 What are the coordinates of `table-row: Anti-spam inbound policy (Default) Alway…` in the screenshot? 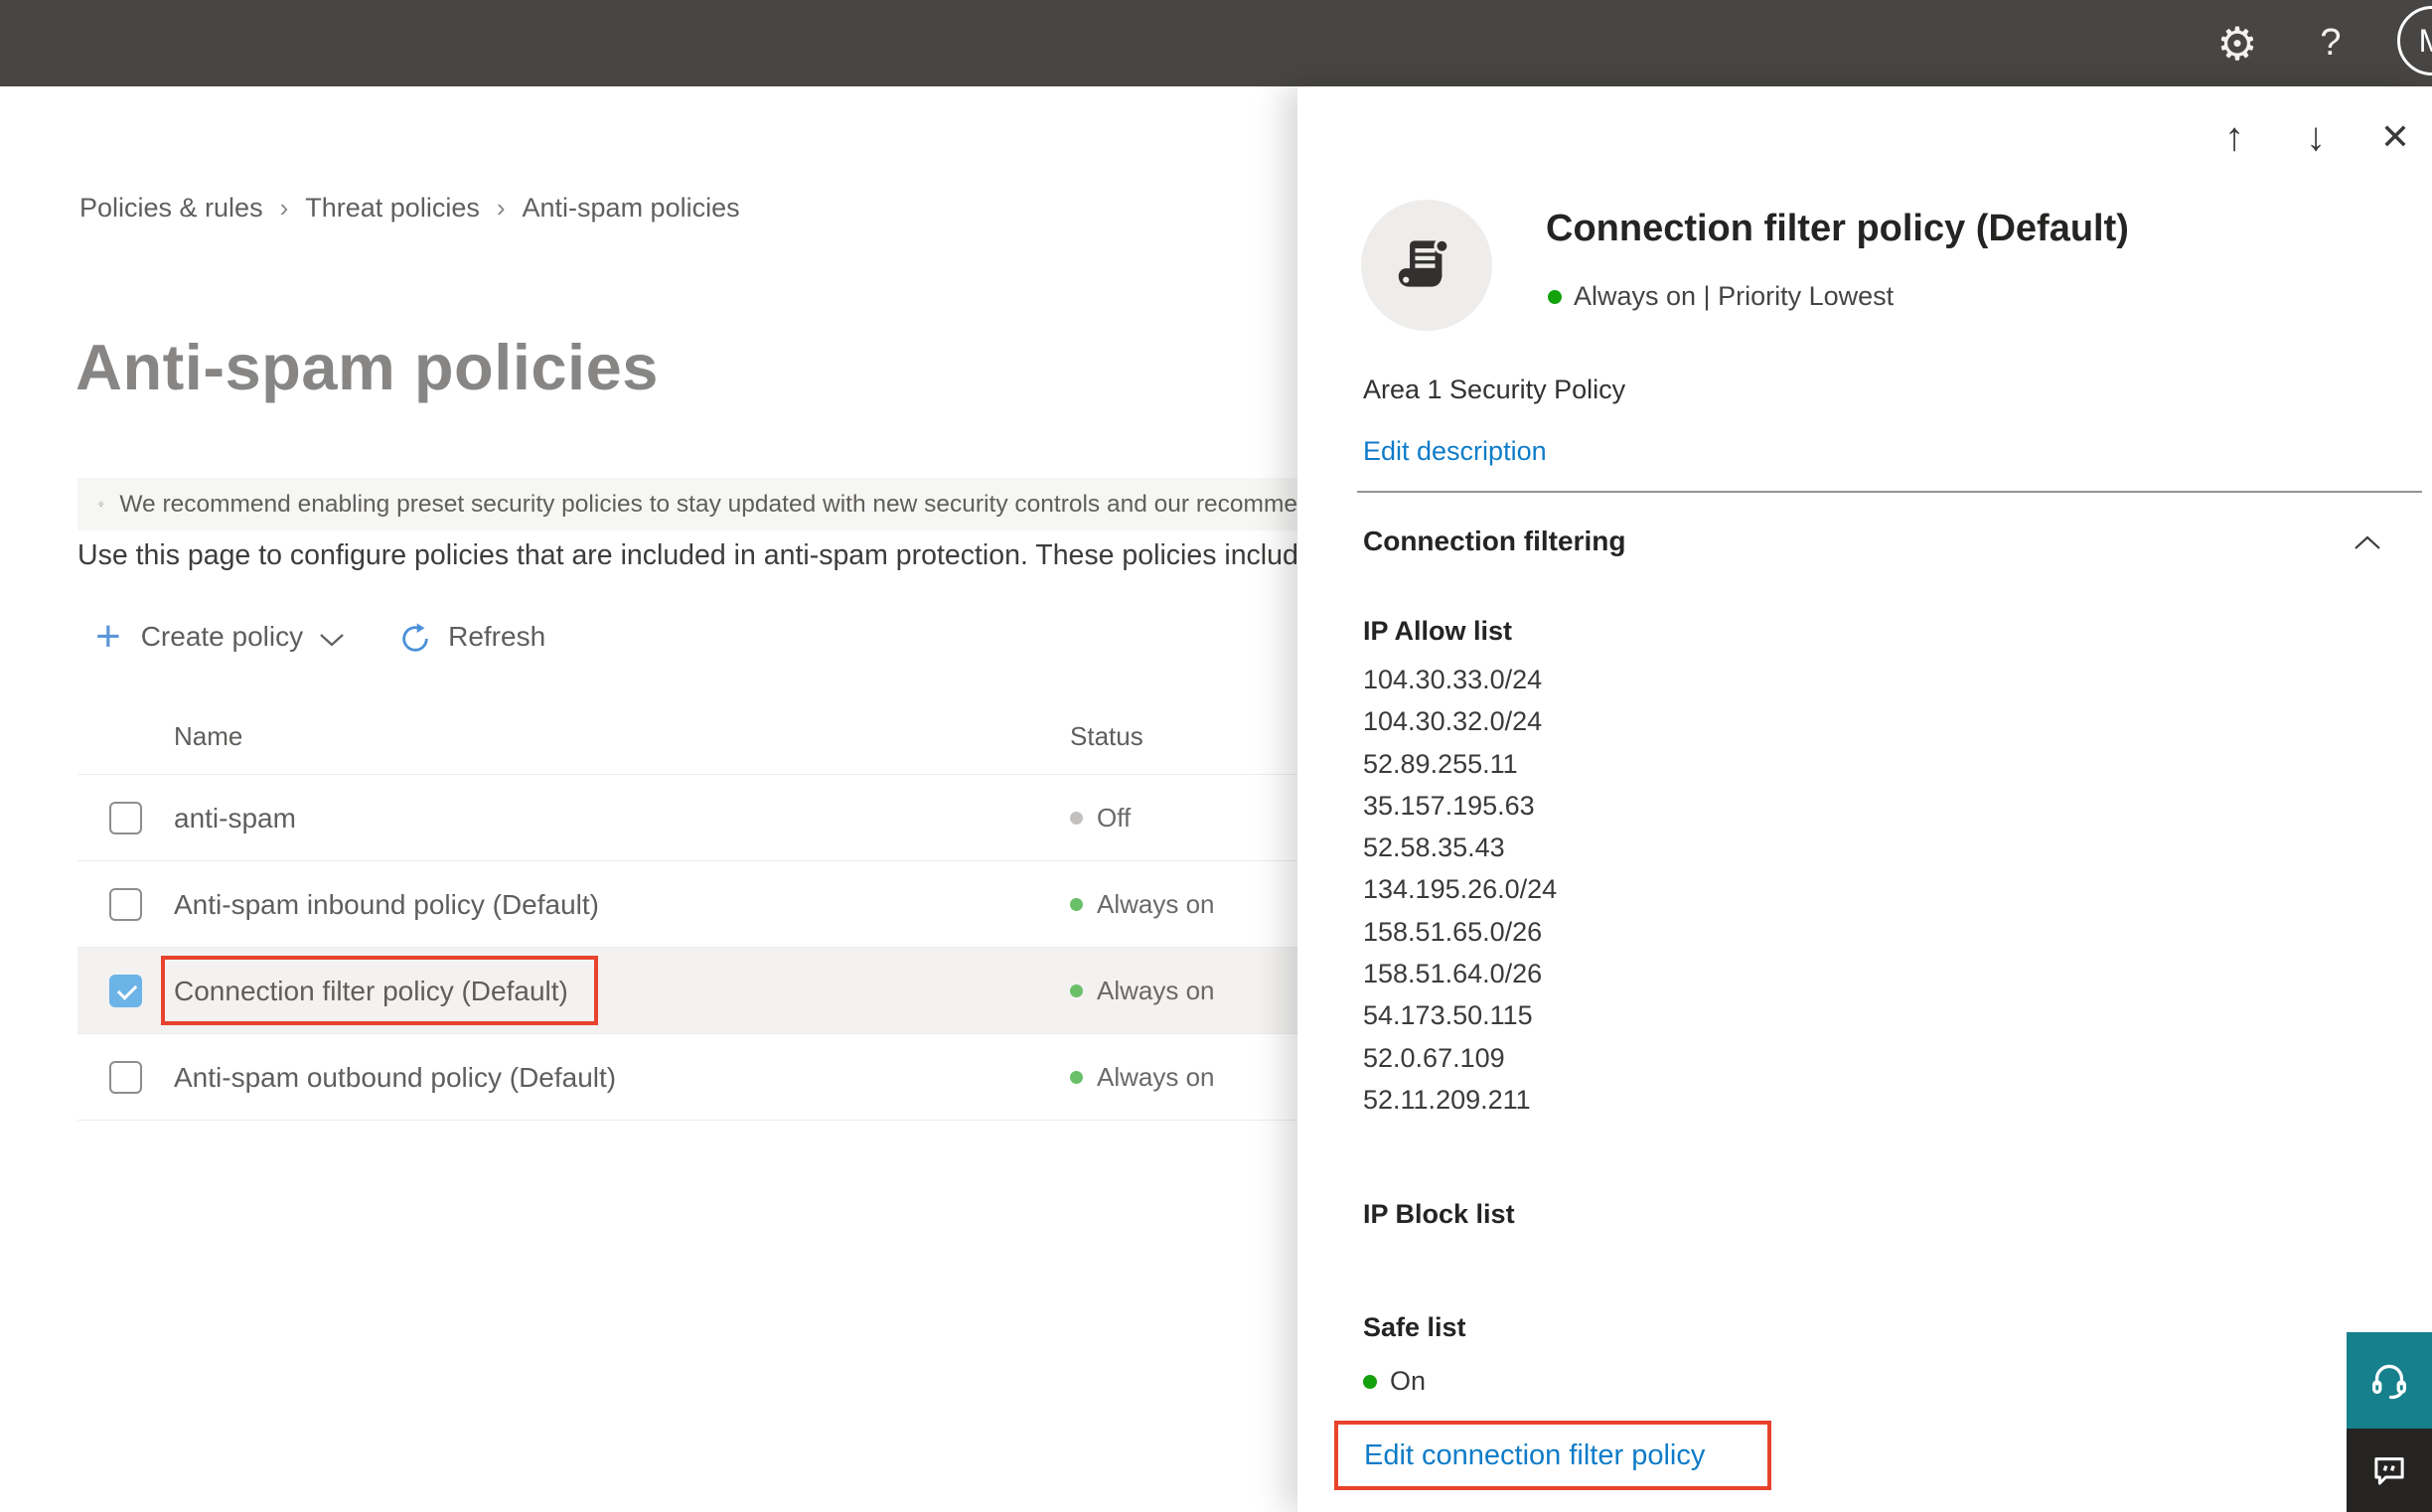 It's located at (687, 904).